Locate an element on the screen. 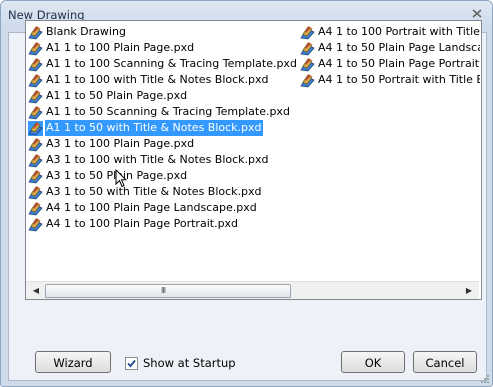 This screenshot has width=493, height=387. scroll-right-arrow-icon: ▶ is located at coordinates (469, 290).